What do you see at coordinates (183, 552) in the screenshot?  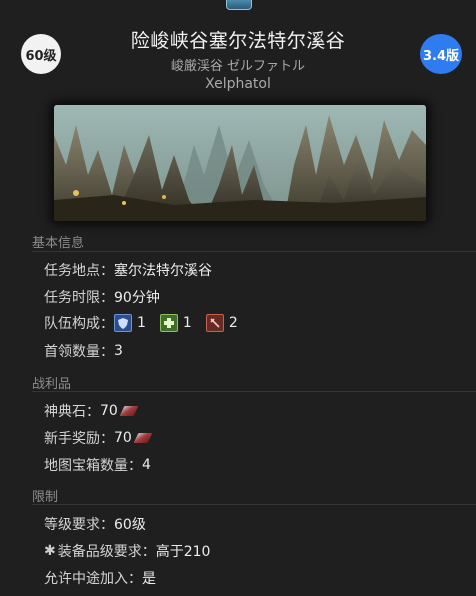 I see `item-level-value: 高于210` at bounding box center [183, 552].